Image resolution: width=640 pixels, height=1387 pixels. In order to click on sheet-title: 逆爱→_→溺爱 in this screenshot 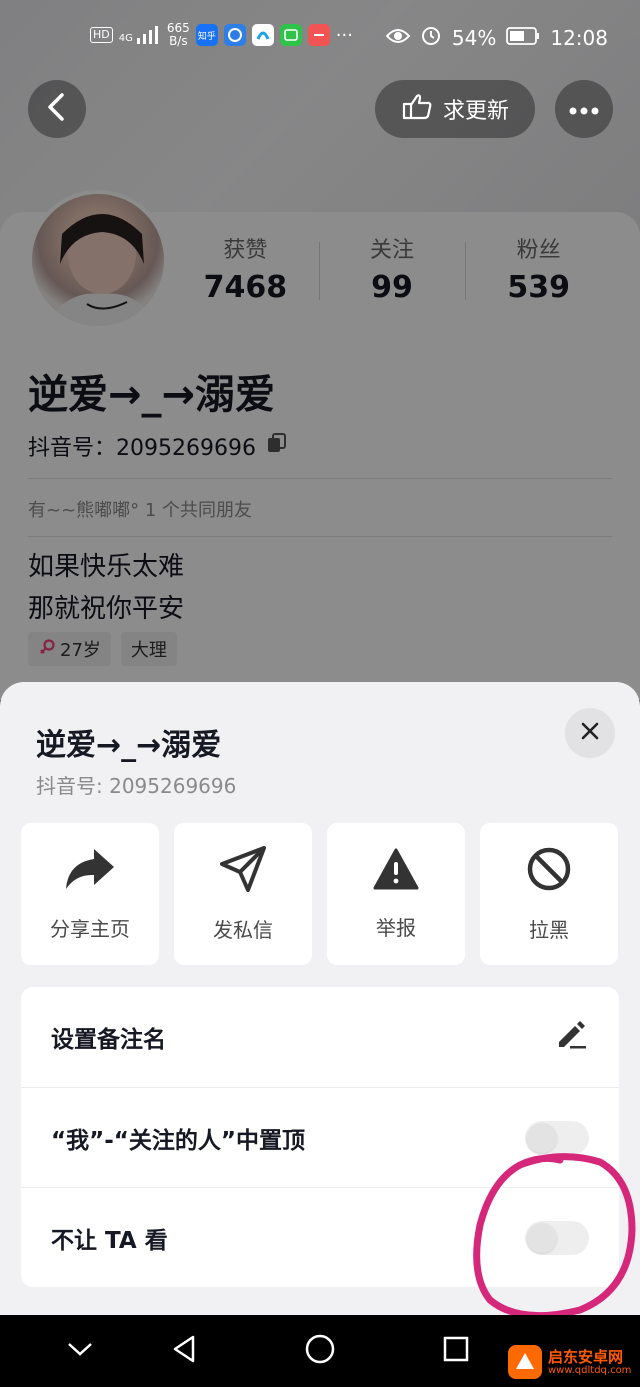, I will do `click(129, 745)`.